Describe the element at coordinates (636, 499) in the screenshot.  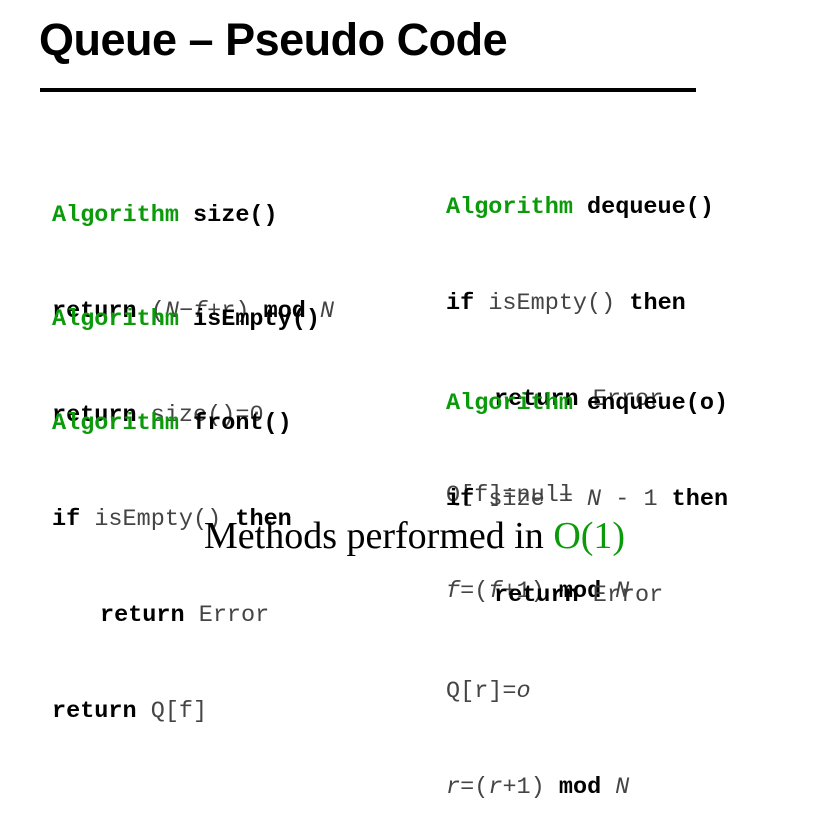
I see `code-text: - 1` at that location.